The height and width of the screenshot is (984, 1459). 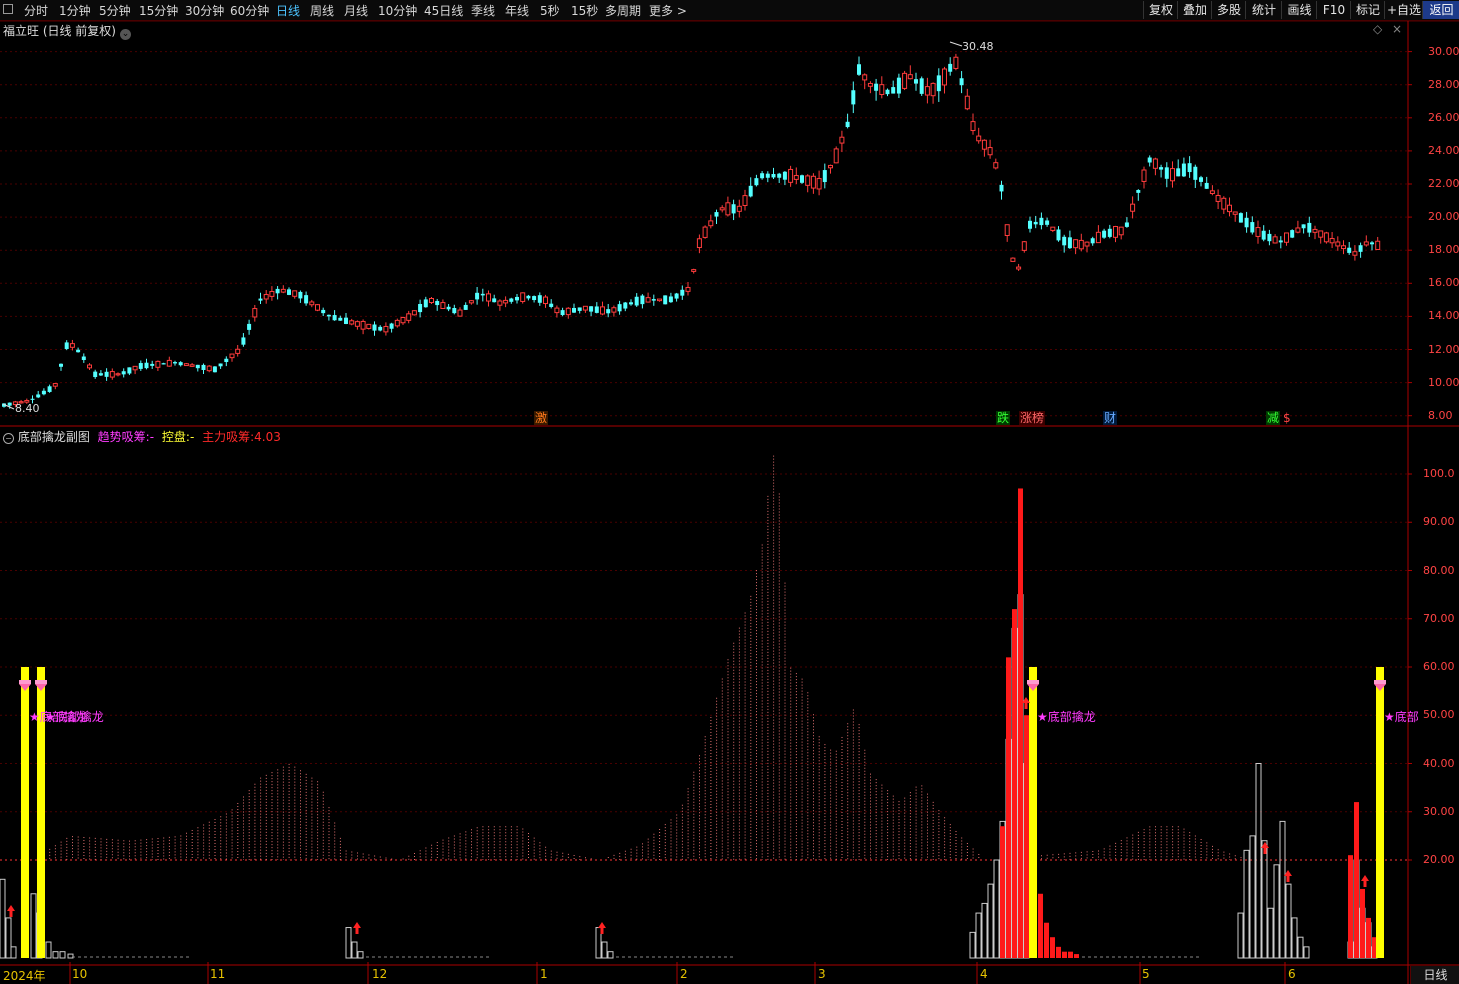 What do you see at coordinates (1397, 29) in the screenshot?
I see `close-icon: ×` at bounding box center [1397, 29].